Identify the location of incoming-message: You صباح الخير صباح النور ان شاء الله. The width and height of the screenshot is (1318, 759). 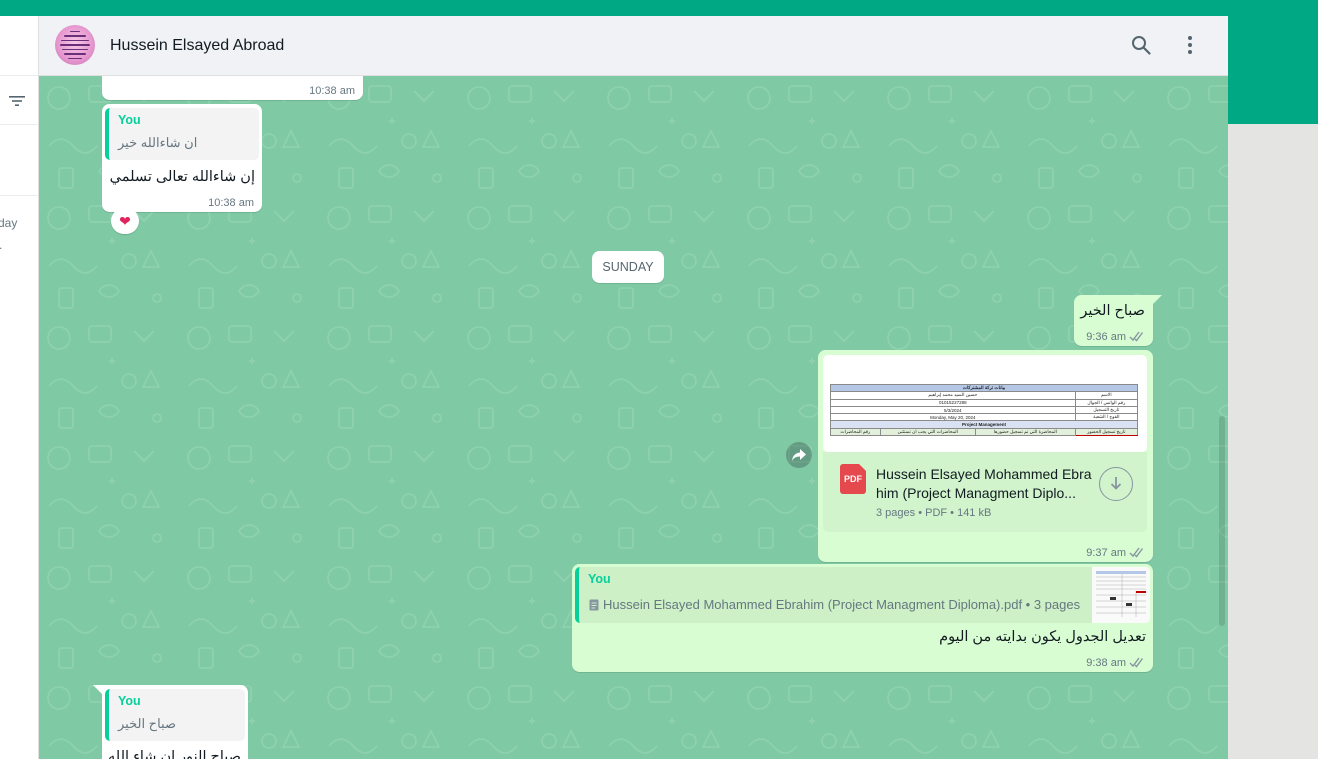
(175, 722).